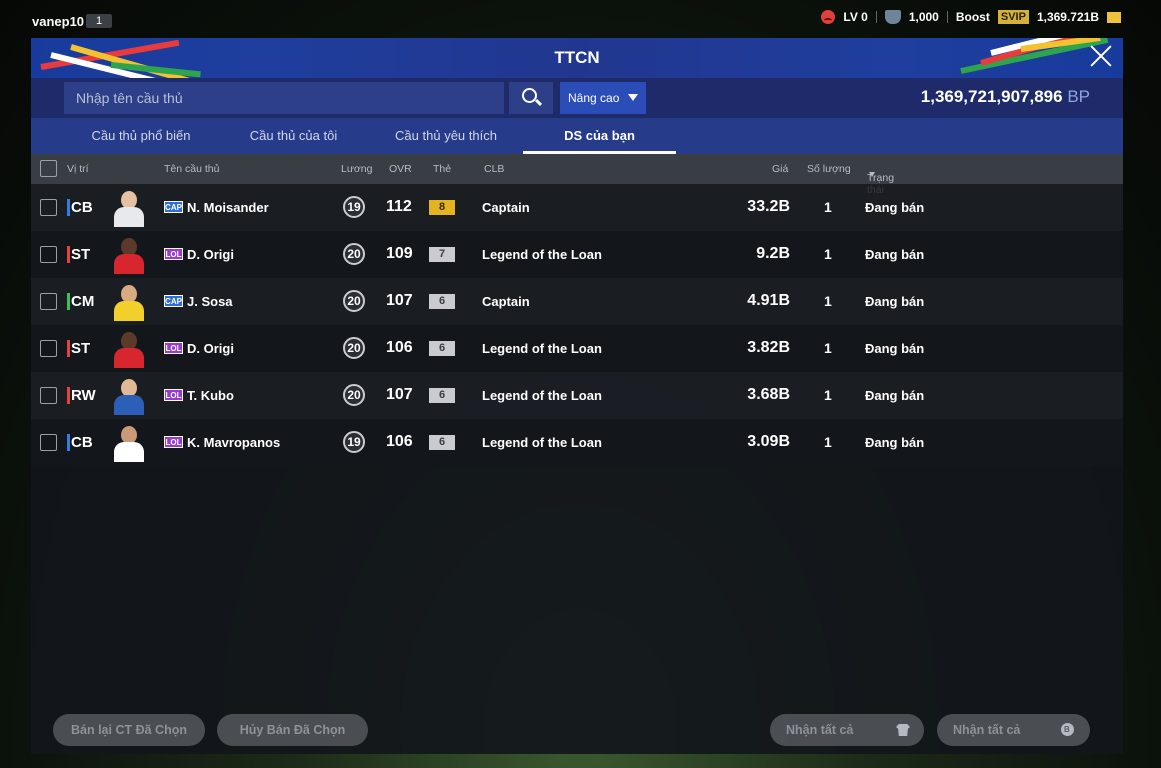 This screenshot has width=1161, height=768. I want to click on header-player-name: Tên cầu thủ, so click(192, 169).